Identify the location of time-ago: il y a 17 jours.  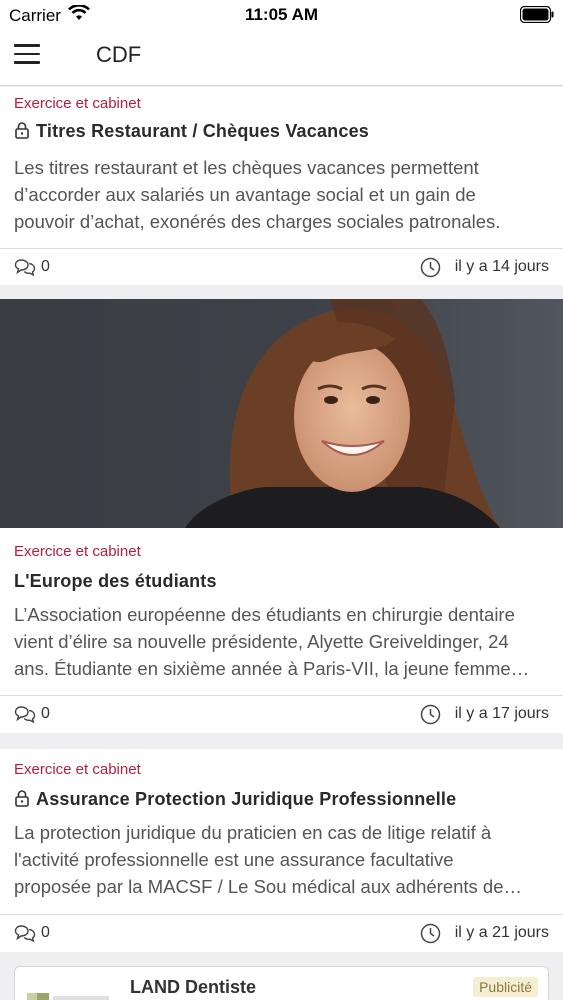
(501, 713).